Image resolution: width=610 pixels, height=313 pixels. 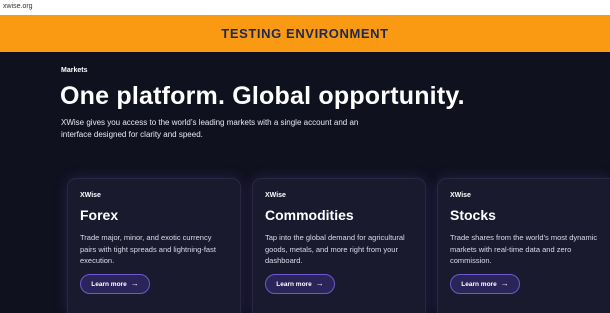 I want to click on card-title: Commodities, so click(x=309, y=215).